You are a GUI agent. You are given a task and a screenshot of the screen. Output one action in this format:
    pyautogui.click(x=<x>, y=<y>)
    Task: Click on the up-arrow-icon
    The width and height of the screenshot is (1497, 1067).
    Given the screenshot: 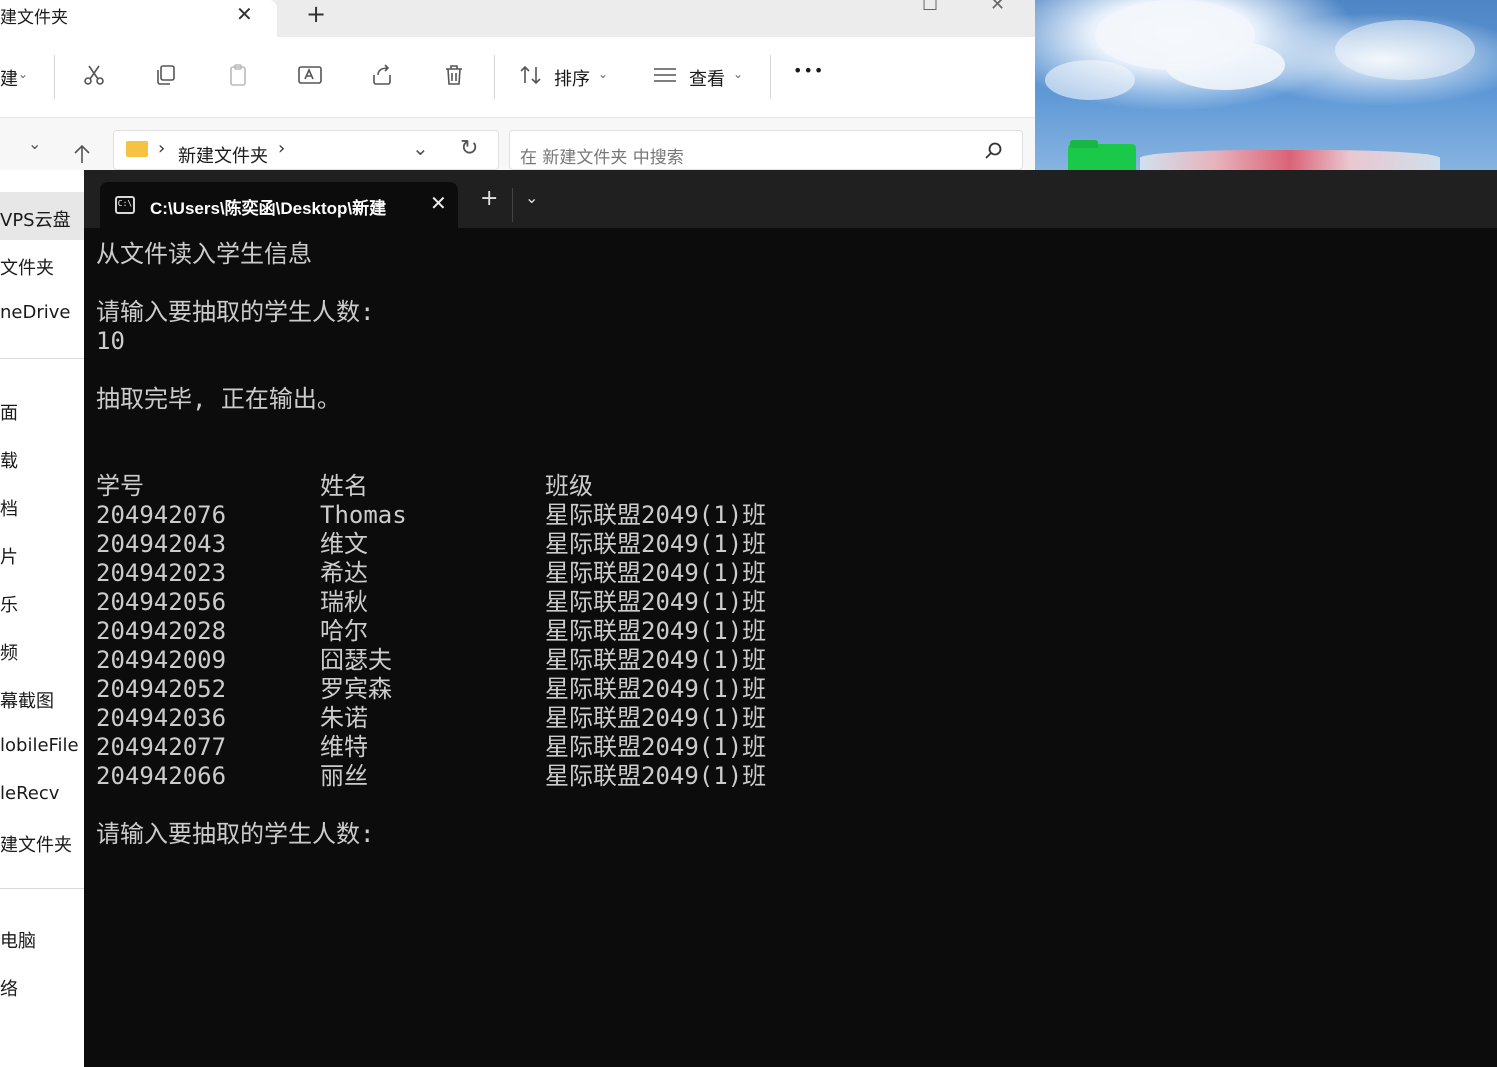 What is the action you would take?
    pyautogui.click(x=82, y=156)
    